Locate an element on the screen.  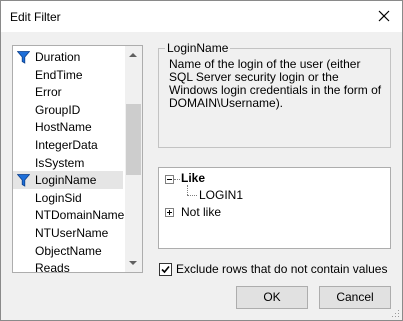
title-bar: Edit Filter is located at coordinates (201, 16).